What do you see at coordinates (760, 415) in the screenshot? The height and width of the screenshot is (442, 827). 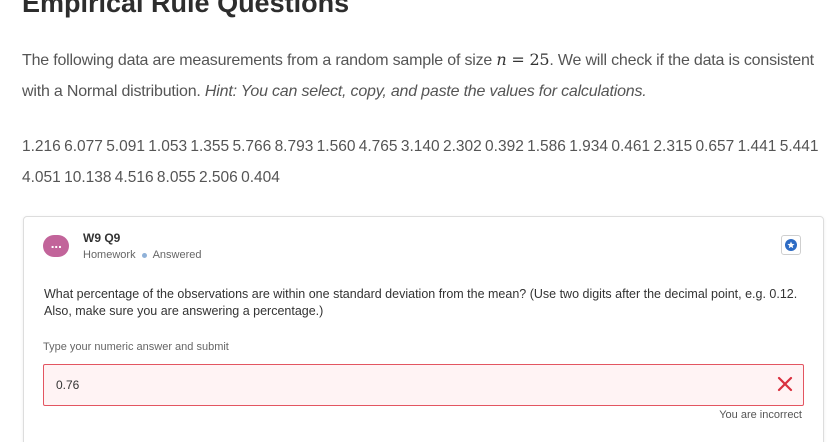 I see `feedback-message: You are incorrect` at bounding box center [760, 415].